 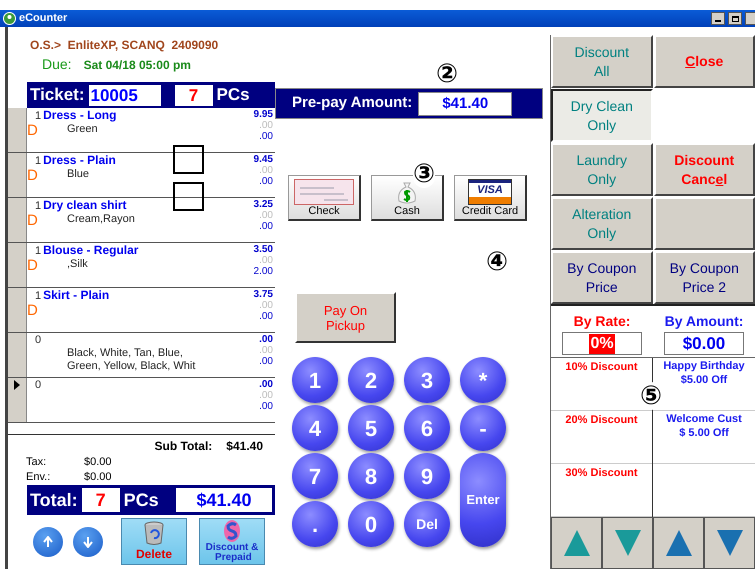 I want to click on total-pieces: 7, so click(x=101, y=500).